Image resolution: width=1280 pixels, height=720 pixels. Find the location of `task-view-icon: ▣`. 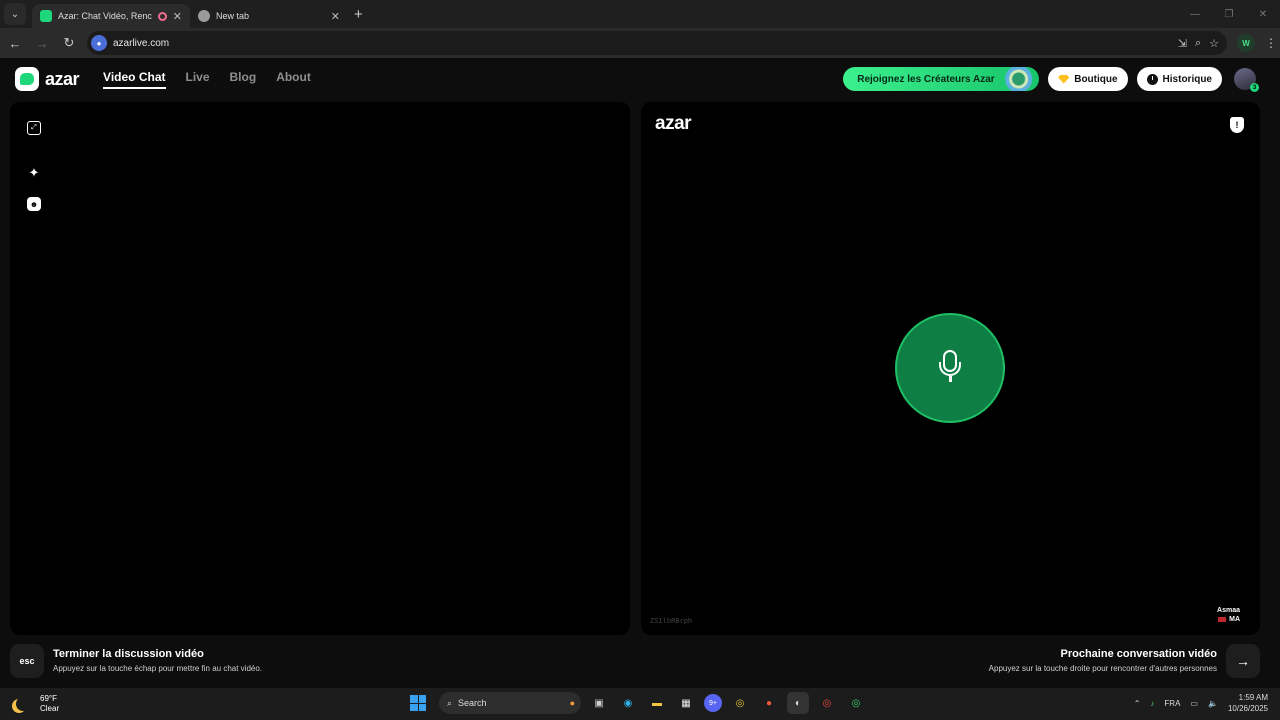

task-view-icon: ▣ is located at coordinates (599, 703).